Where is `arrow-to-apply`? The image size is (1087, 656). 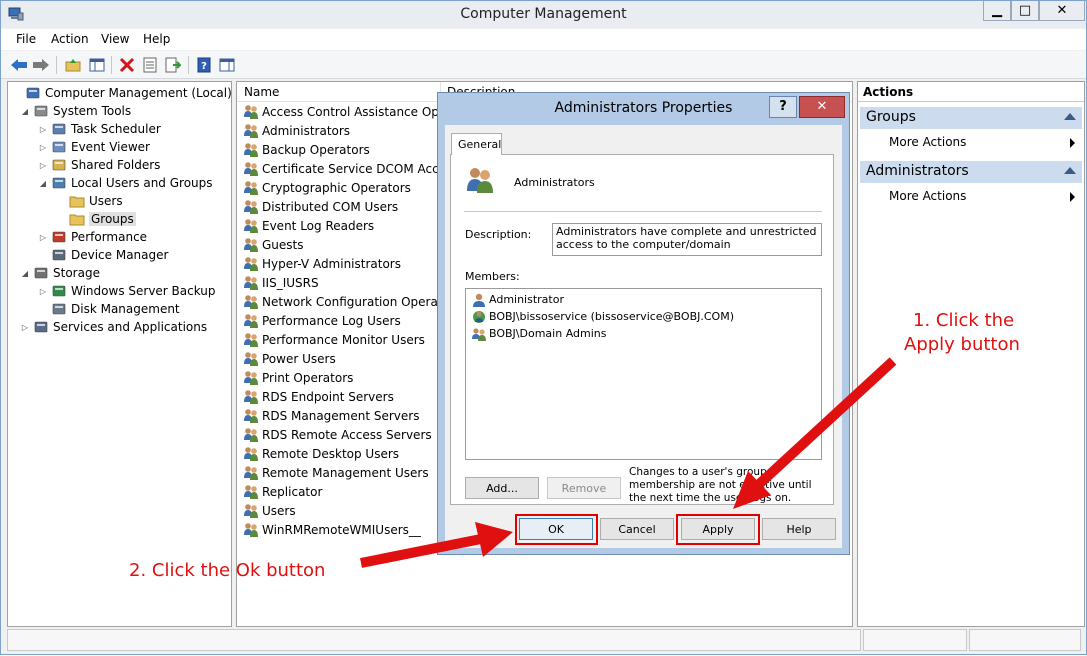
arrow-to-apply is located at coordinates (824, 424).